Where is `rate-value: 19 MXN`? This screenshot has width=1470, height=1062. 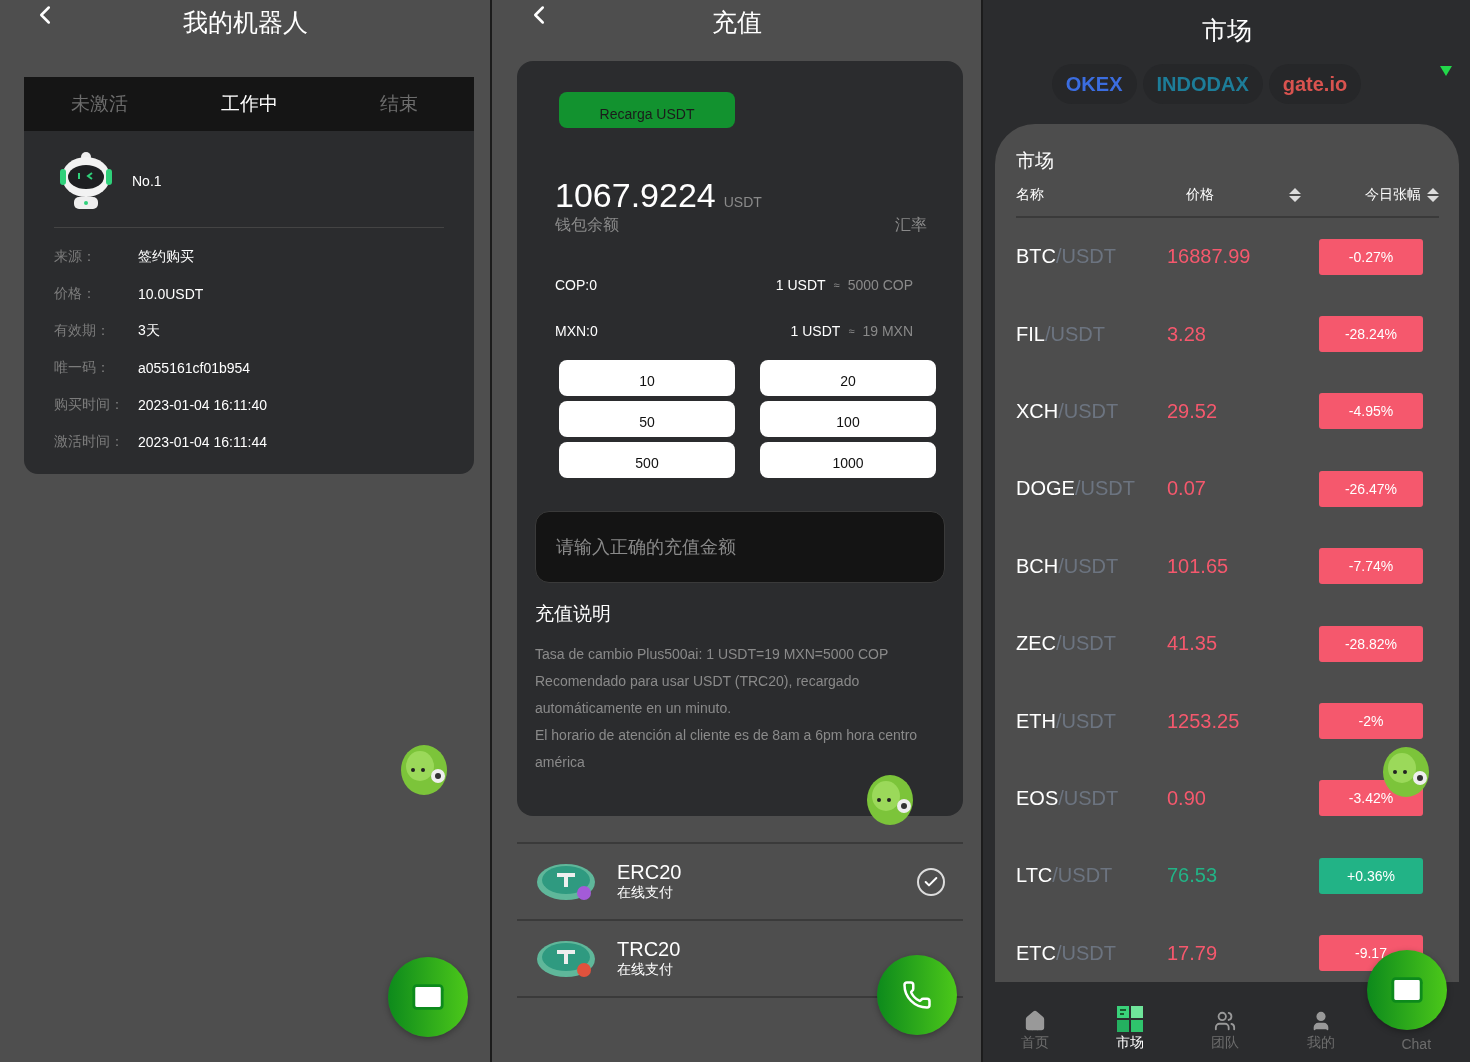
rate-value: 19 MXN is located at coordinates (887, 331).